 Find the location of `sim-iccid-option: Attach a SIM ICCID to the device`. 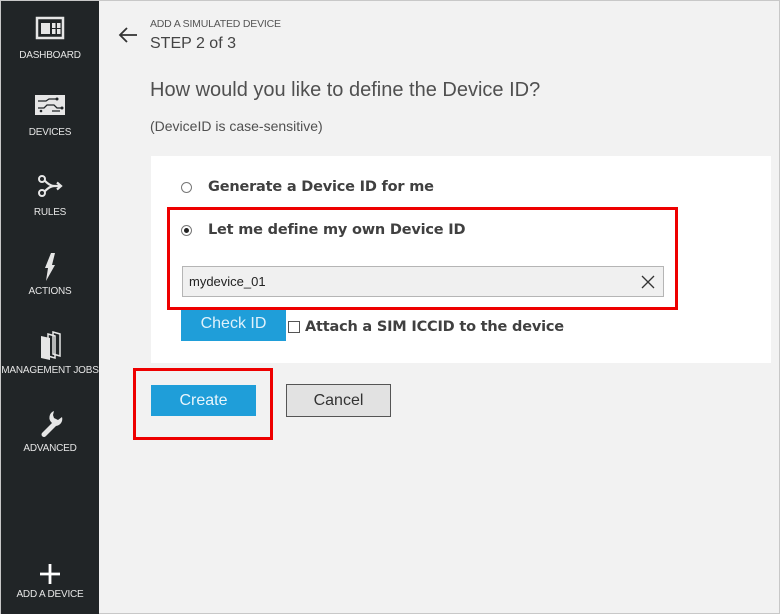

sim-iccid-option: Attach a SIM ICCID to the device is located at coordinates (426, 327).